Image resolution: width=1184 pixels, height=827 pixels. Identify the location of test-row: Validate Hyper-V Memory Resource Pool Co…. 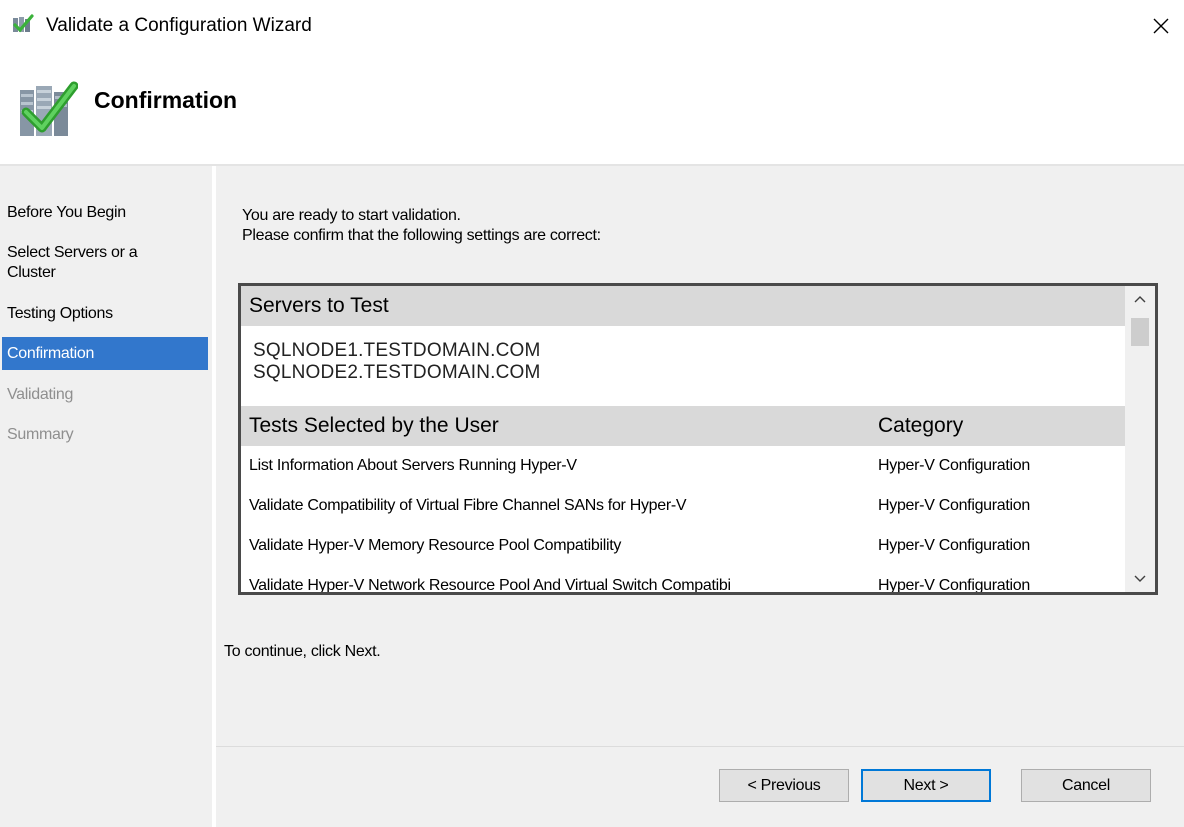
(683, 546).